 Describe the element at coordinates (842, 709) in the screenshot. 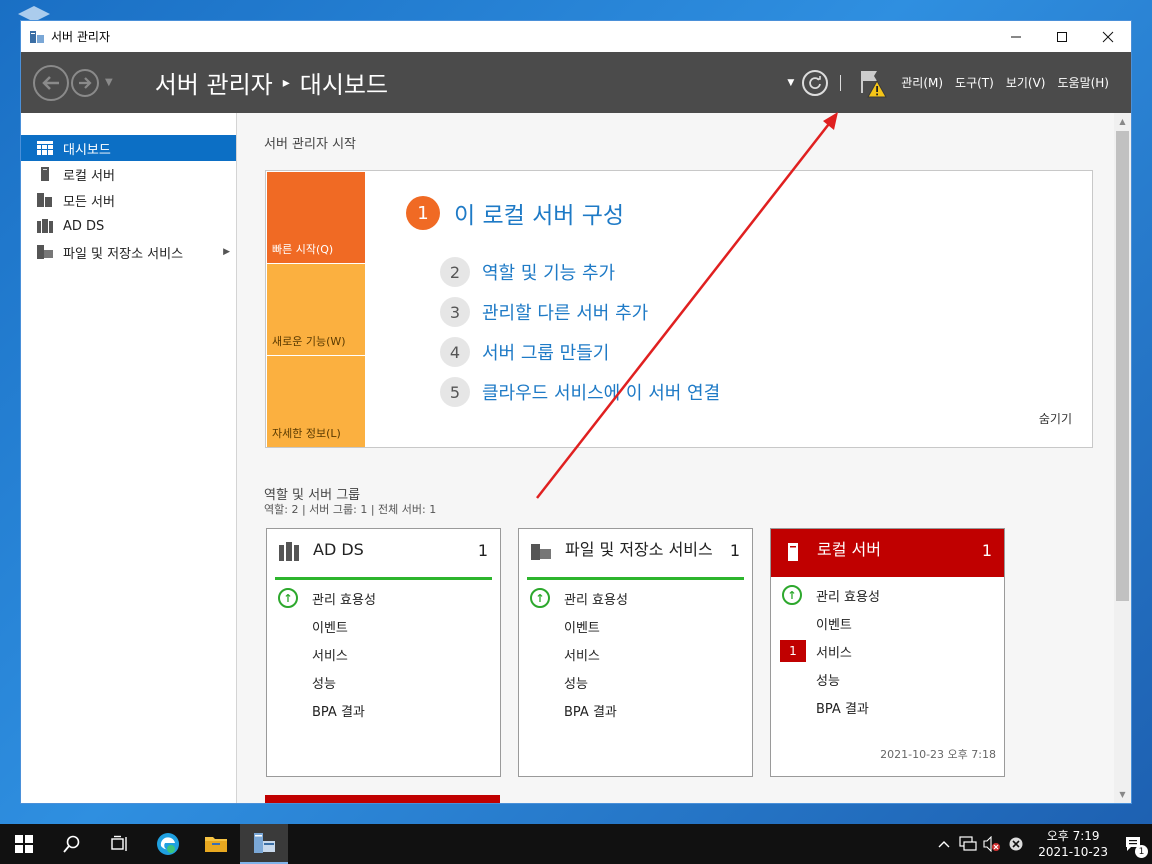

I see `row-label: BPA 결과` at that location.